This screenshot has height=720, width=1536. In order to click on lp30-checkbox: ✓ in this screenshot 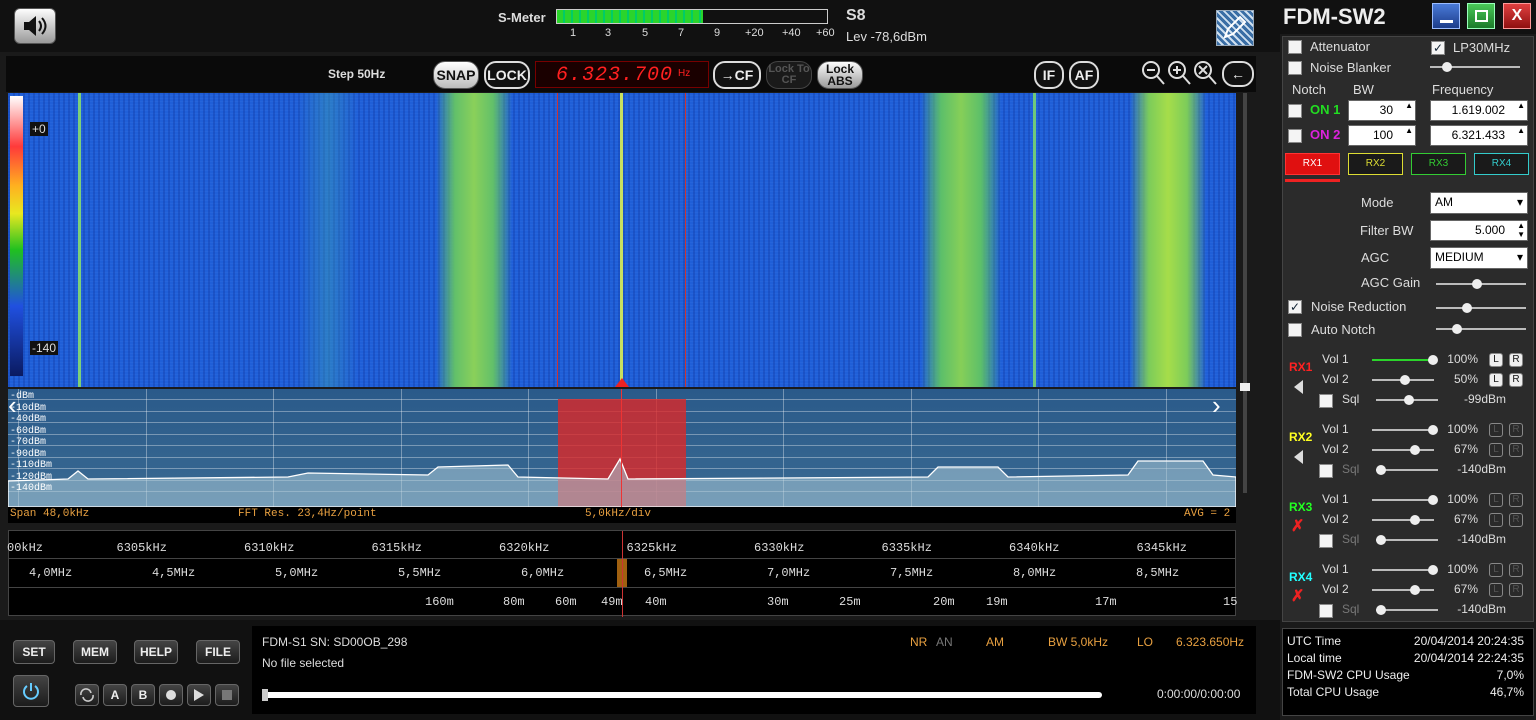, I will do `click(1438, 48)`.